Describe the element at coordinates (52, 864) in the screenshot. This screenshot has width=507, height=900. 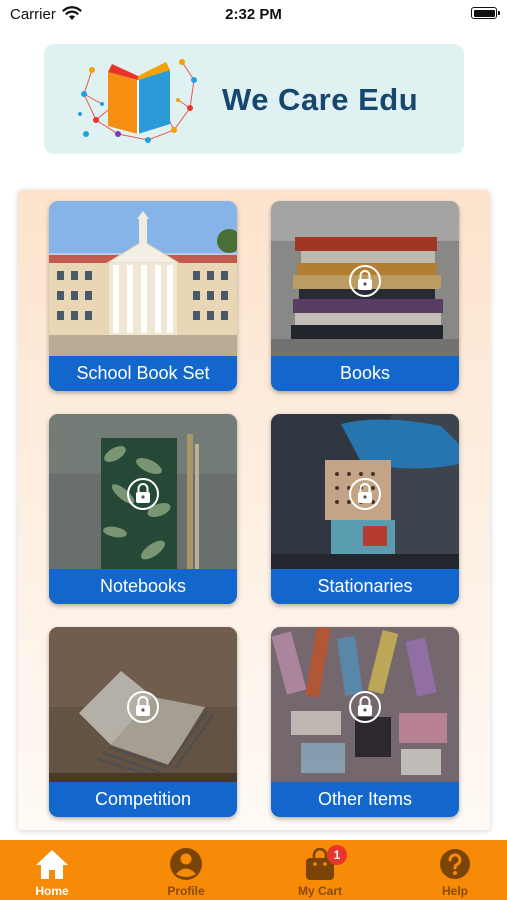
I see `home-icon` at that location.